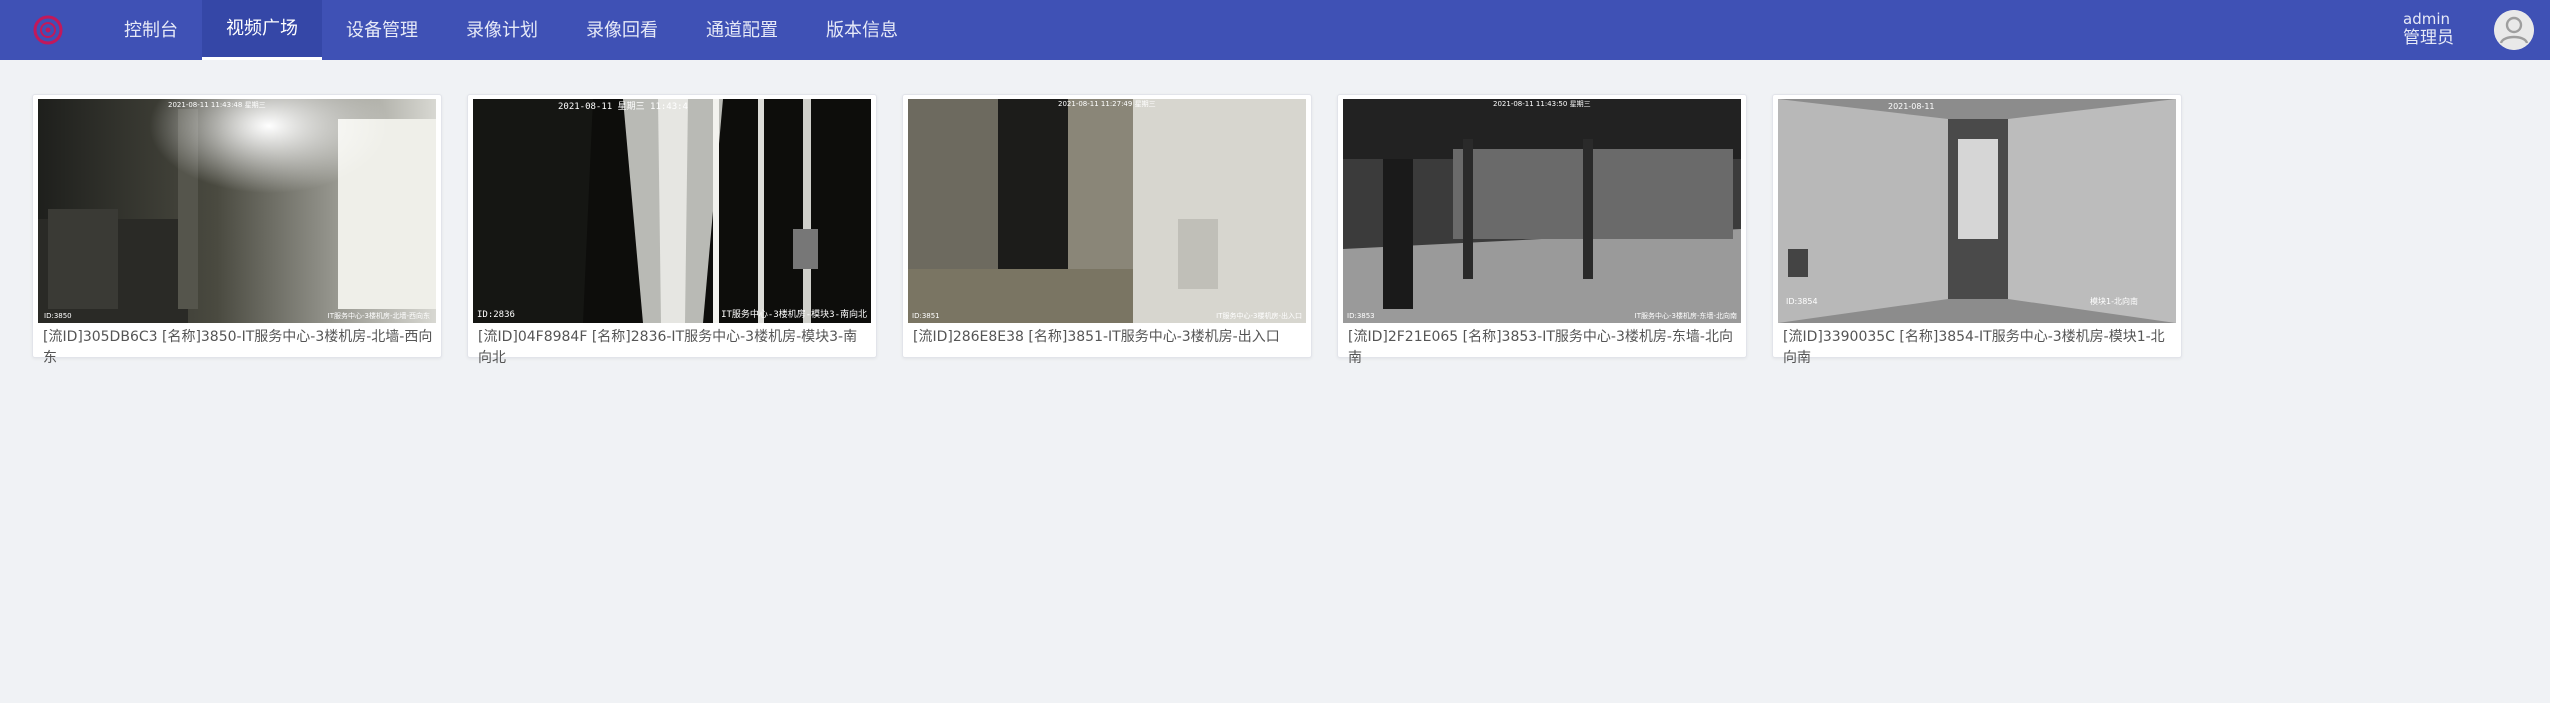 The height and width of the screenshot is (703, 2550). Describe the element at coordinates (622, 30) in the screenshot. I see `nav-item-recording-playback: 录像回看` at that location.